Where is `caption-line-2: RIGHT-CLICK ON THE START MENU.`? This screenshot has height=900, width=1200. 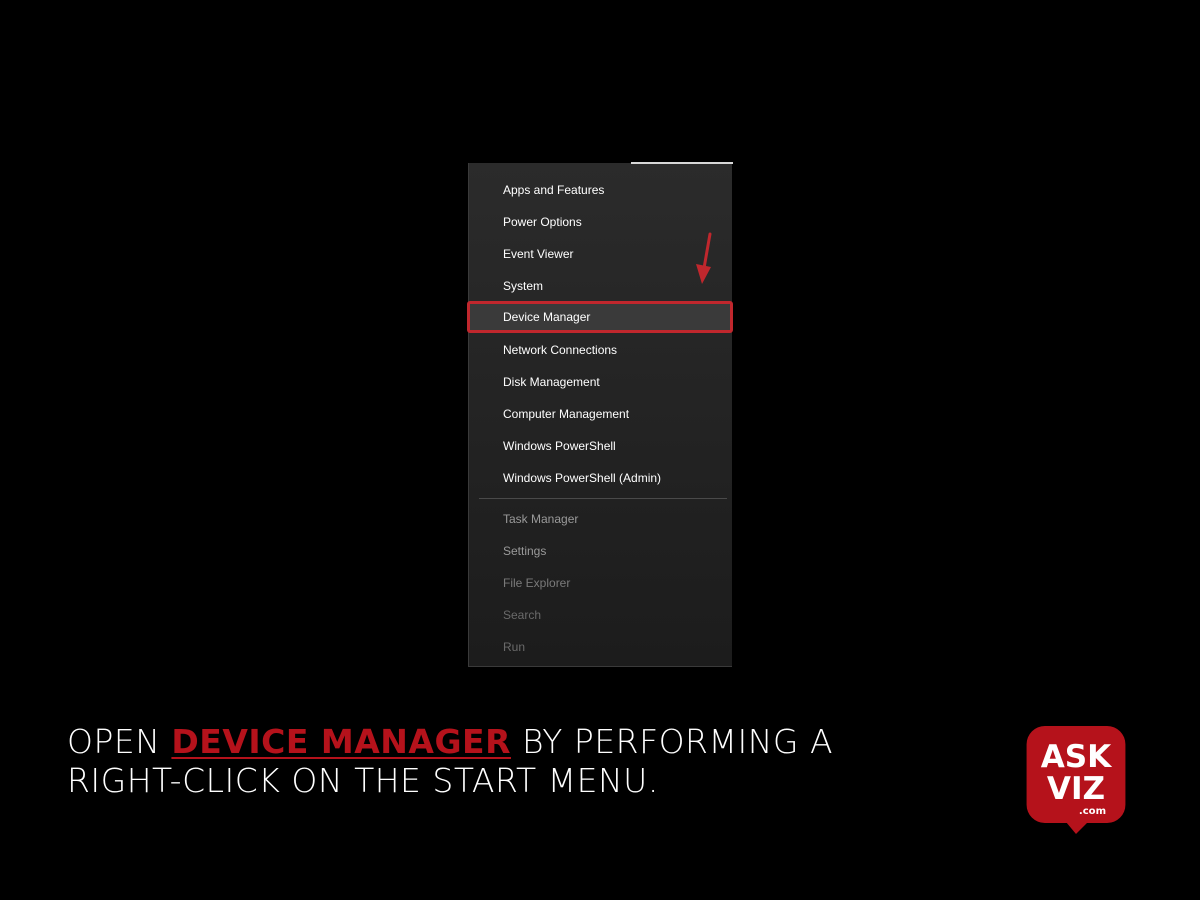 caption-line-2: RIGHT-CLICK ON THE START MENU. is located at coordinates (363, 780).